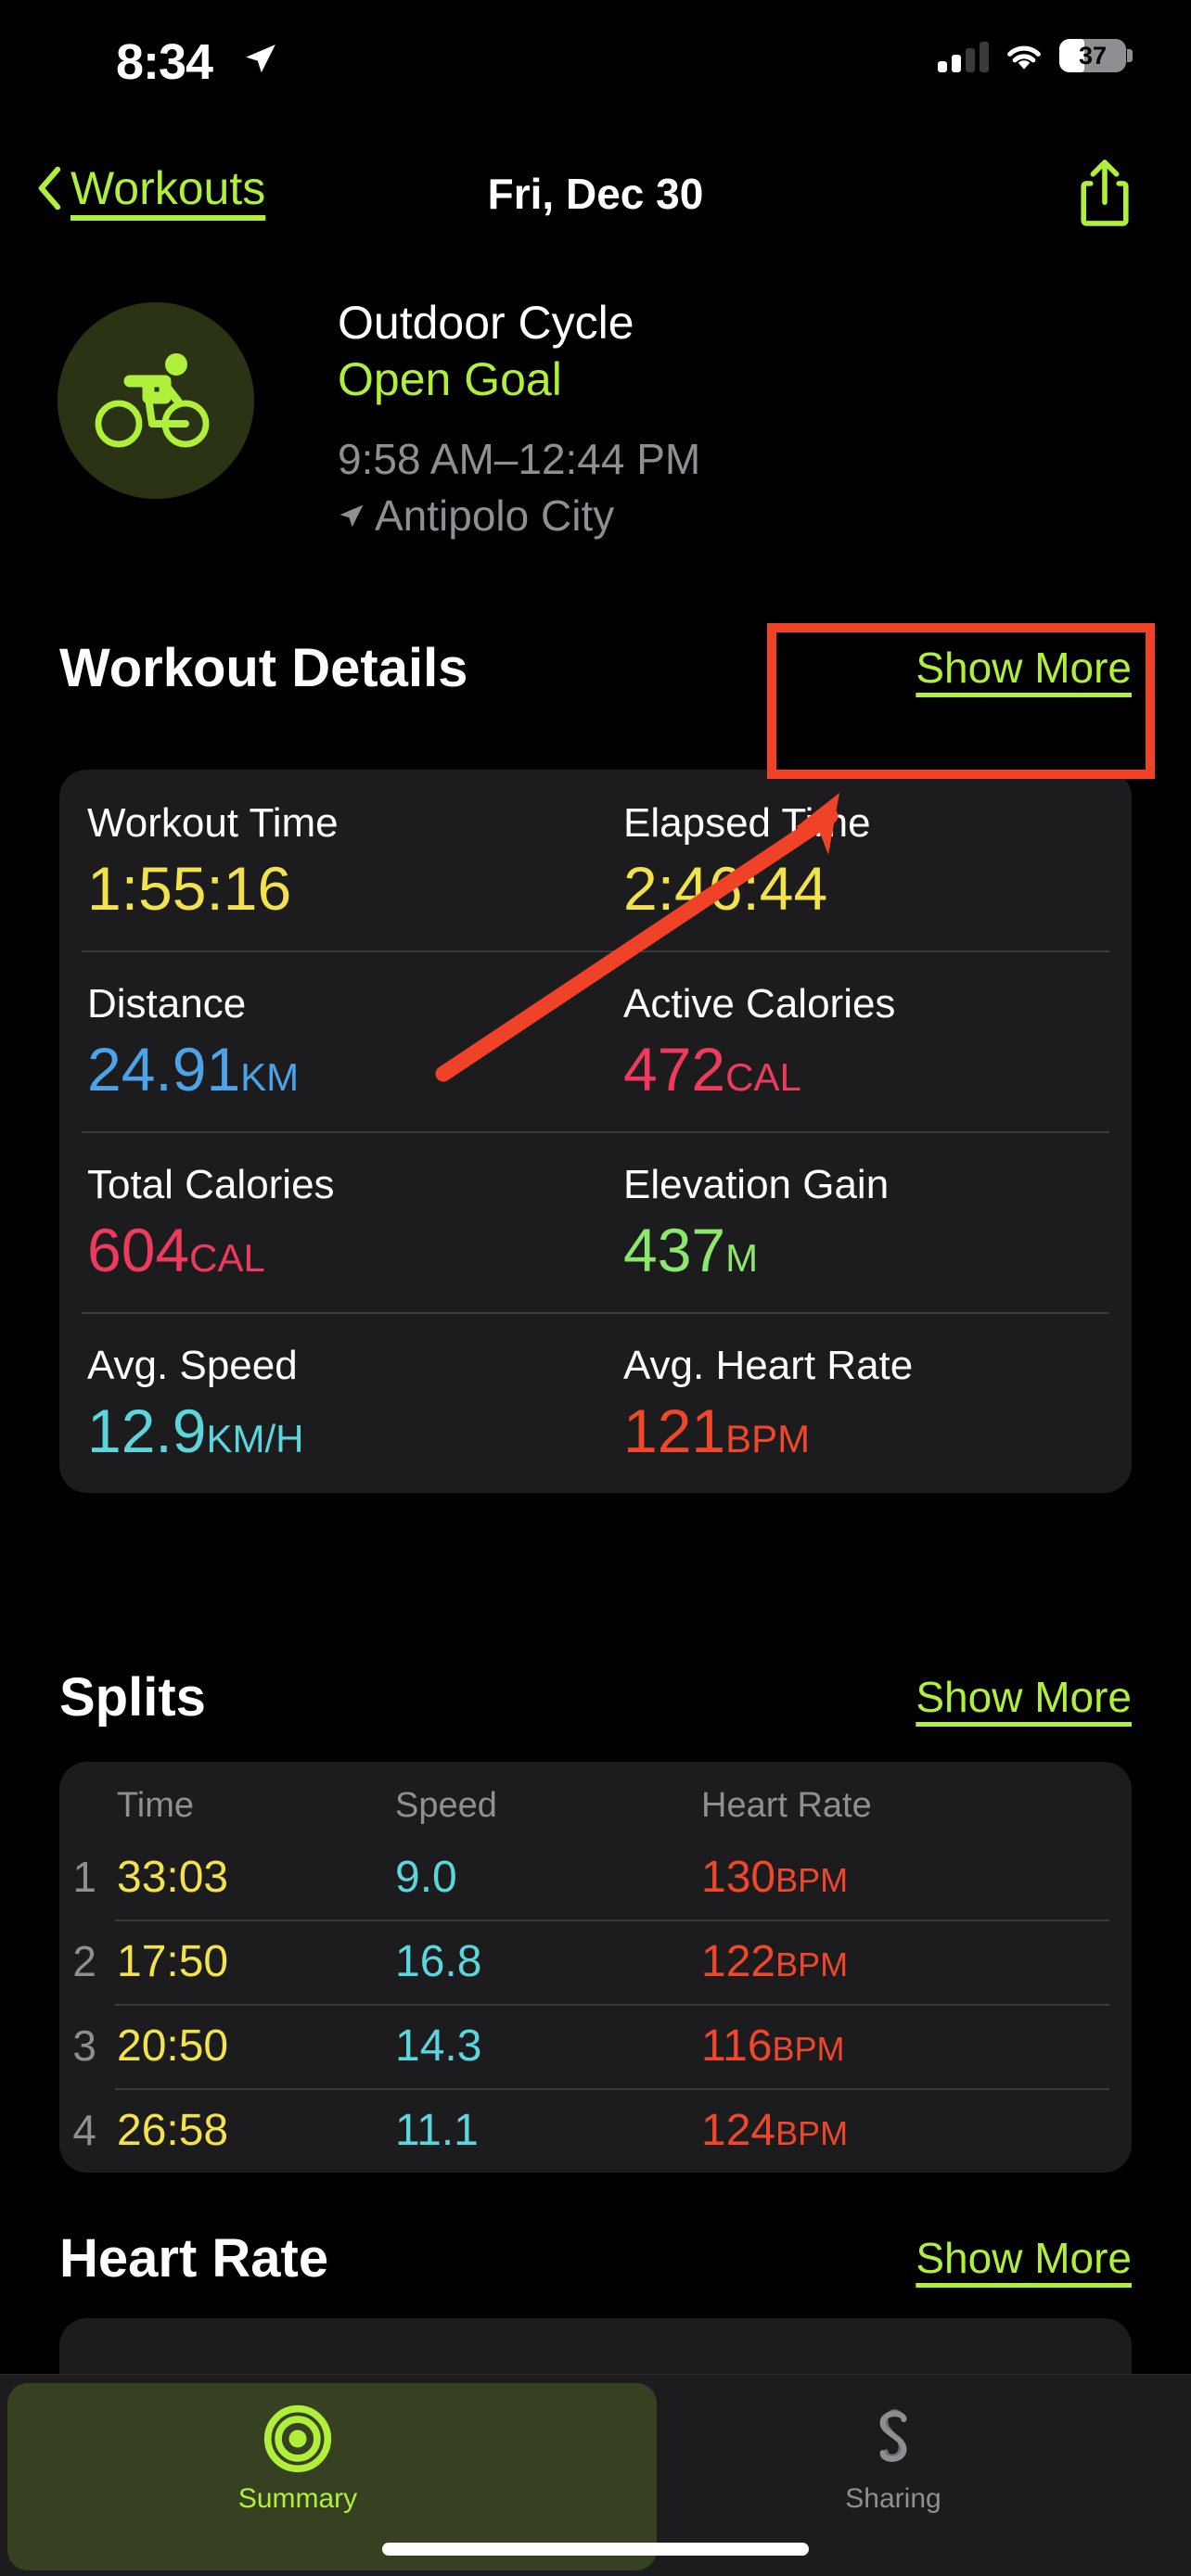 This screenshot has height=2576, width=1191. I want to click on splits-show-more-button: Show More, so click(1024, 1697).